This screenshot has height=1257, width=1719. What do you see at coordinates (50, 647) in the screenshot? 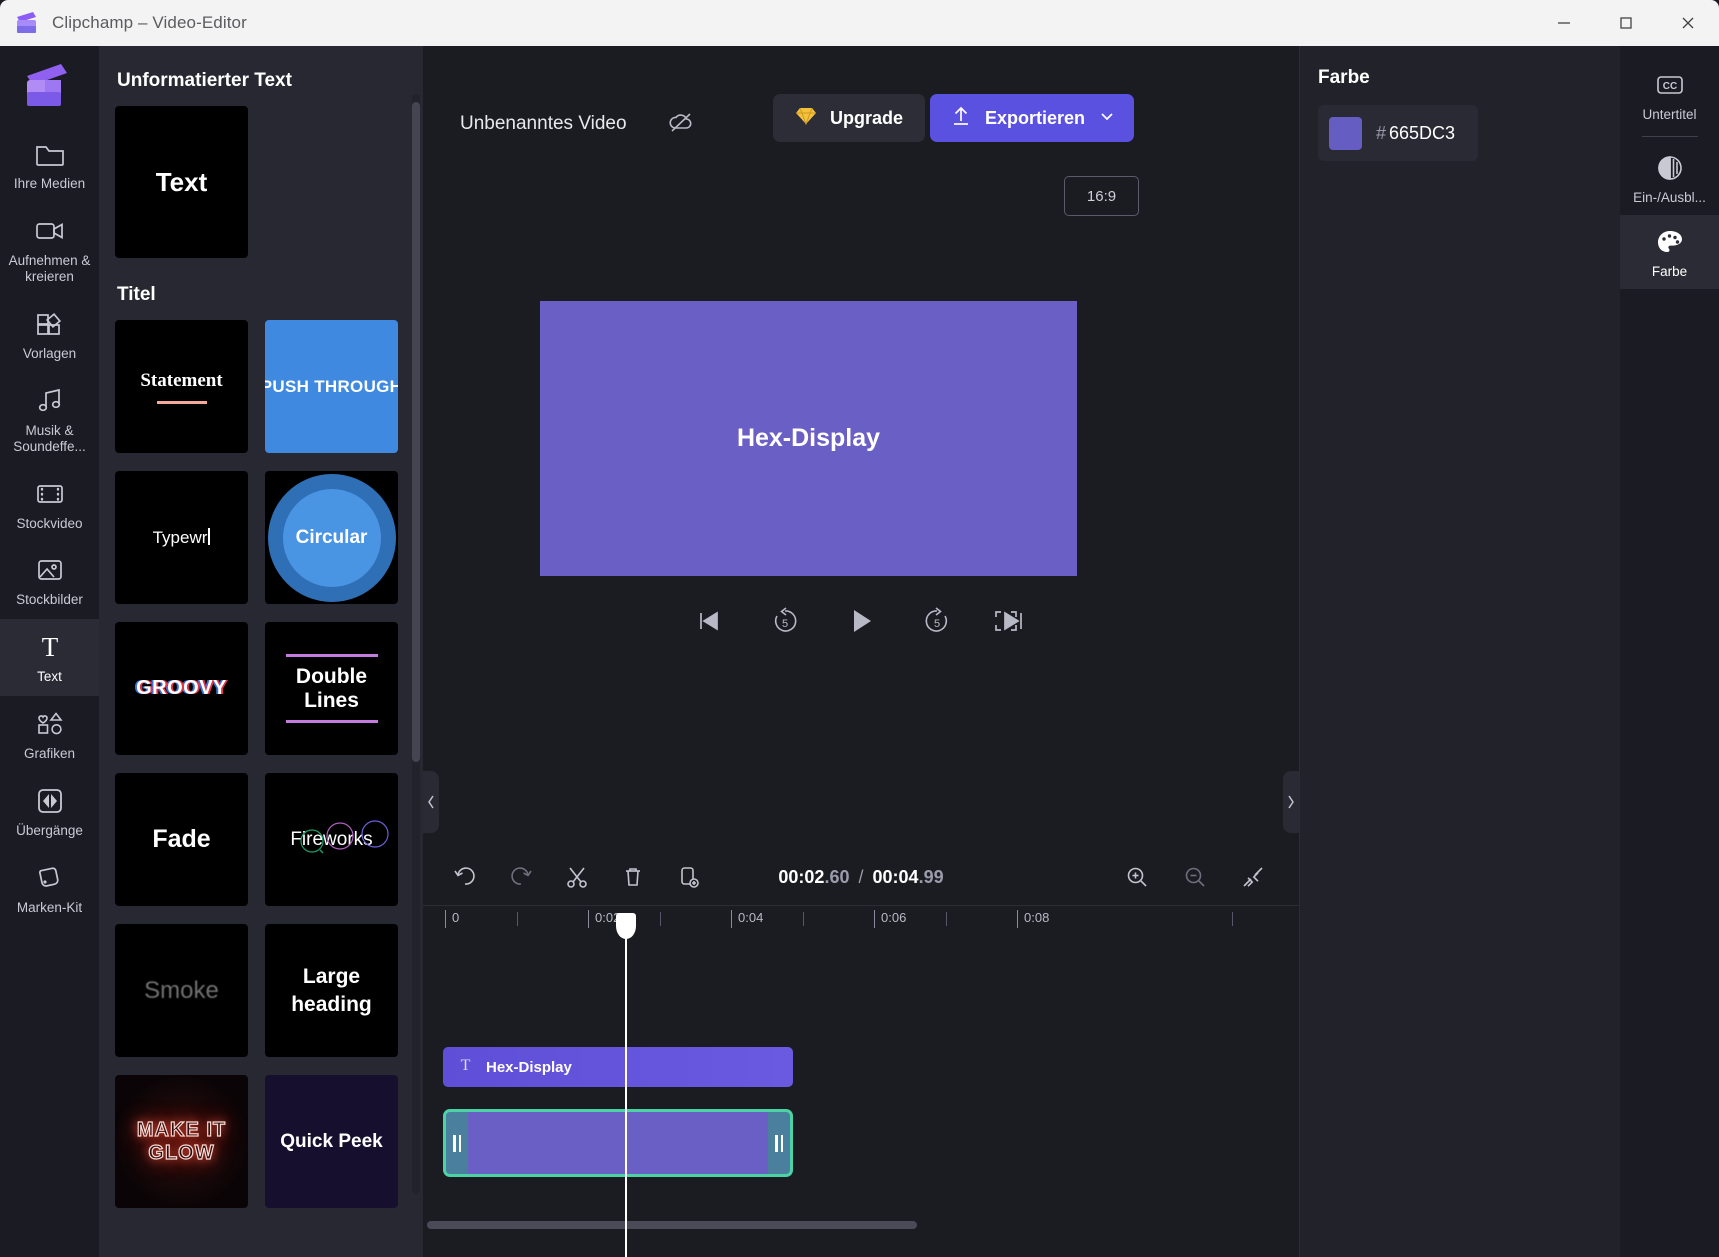
I see `text-icon: T` at bounding box center [50, 647].